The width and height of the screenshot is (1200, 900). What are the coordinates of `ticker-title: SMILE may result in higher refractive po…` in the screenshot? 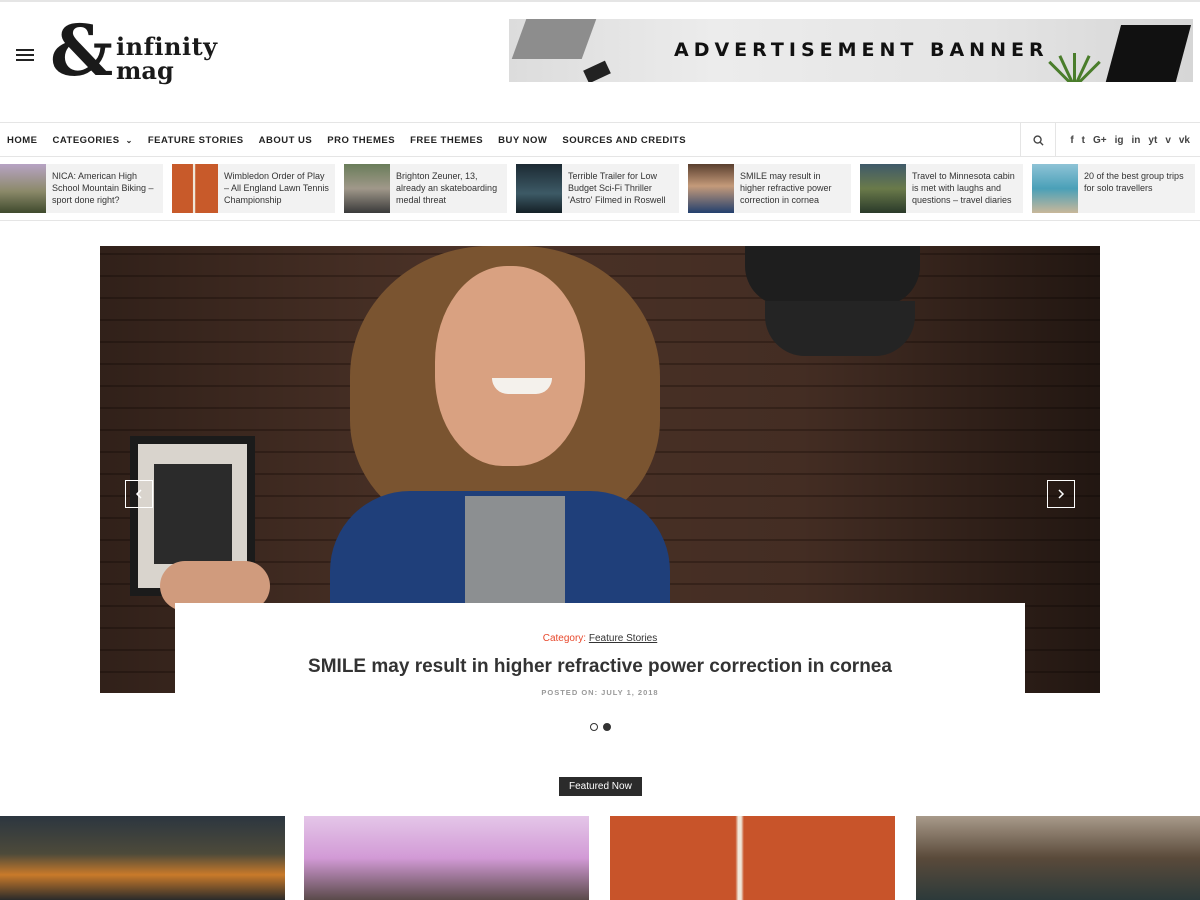 It's located at (786, 188).